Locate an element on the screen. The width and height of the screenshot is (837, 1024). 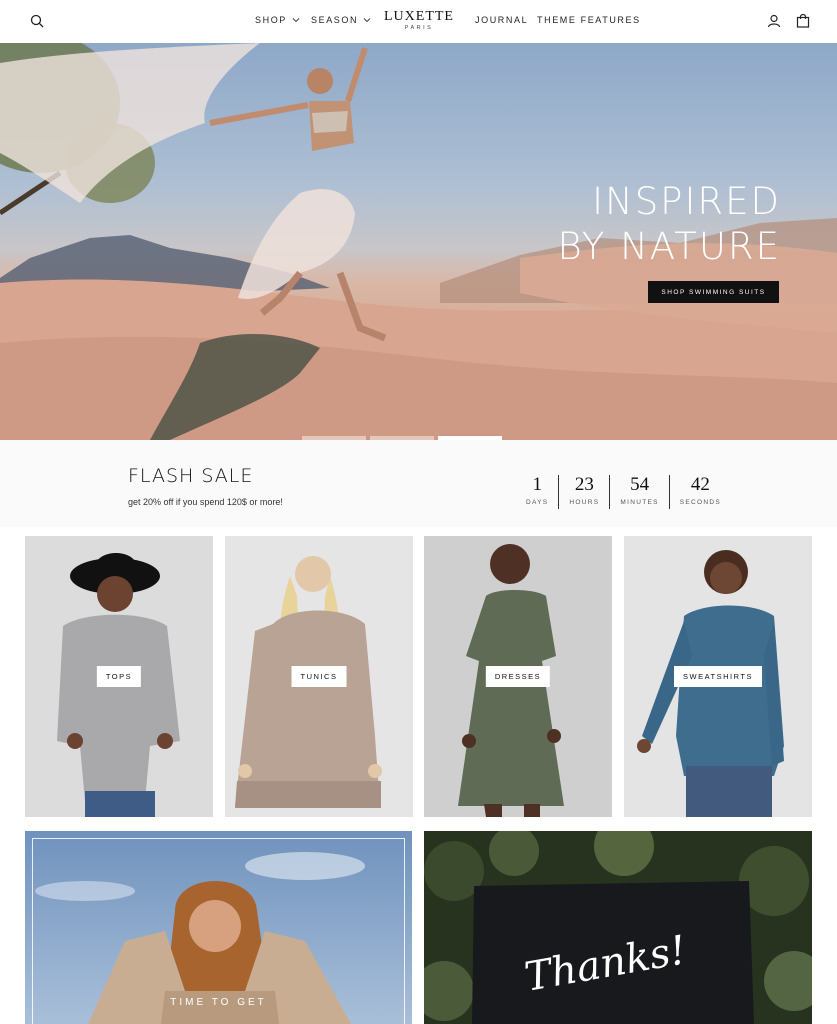
countdown-hours: 23 HOURS is located at coordinates (583, 492).